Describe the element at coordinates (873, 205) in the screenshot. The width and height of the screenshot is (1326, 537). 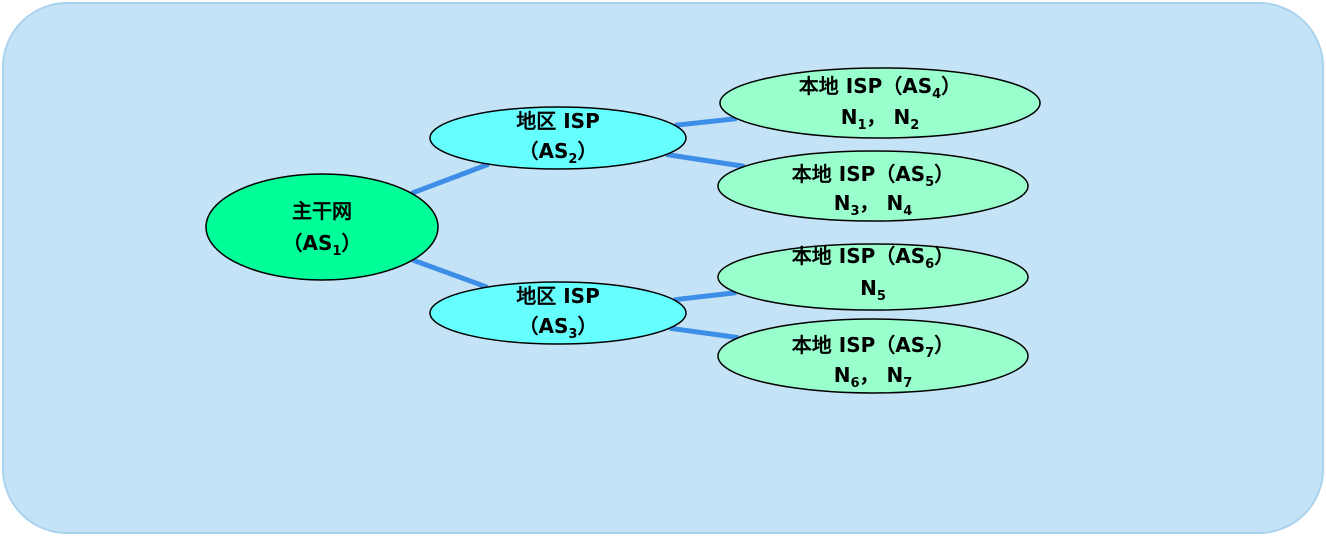
I see `label-local_5-line2: N3​， N4​` at that location.